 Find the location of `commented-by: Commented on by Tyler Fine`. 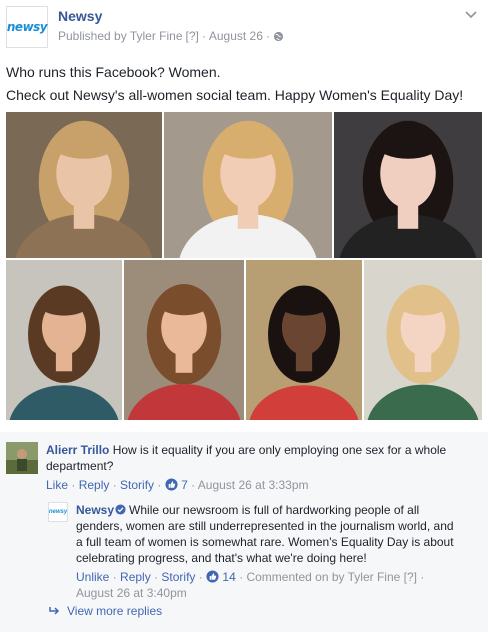

commented-by: Commented on by Tyler Fine is located at coordinates (323, 577).